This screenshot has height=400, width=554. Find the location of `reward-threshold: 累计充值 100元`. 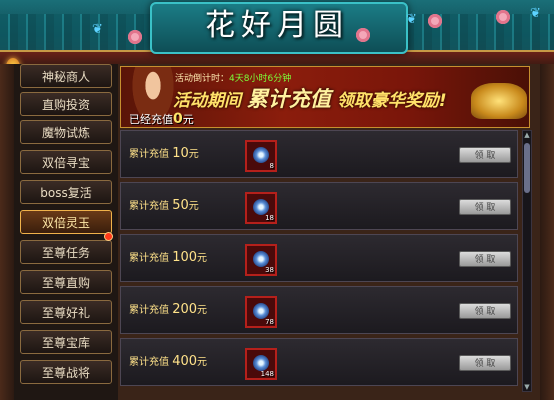

reward-threshold: 累计充值 100元 is located at coordinates (168, 257).